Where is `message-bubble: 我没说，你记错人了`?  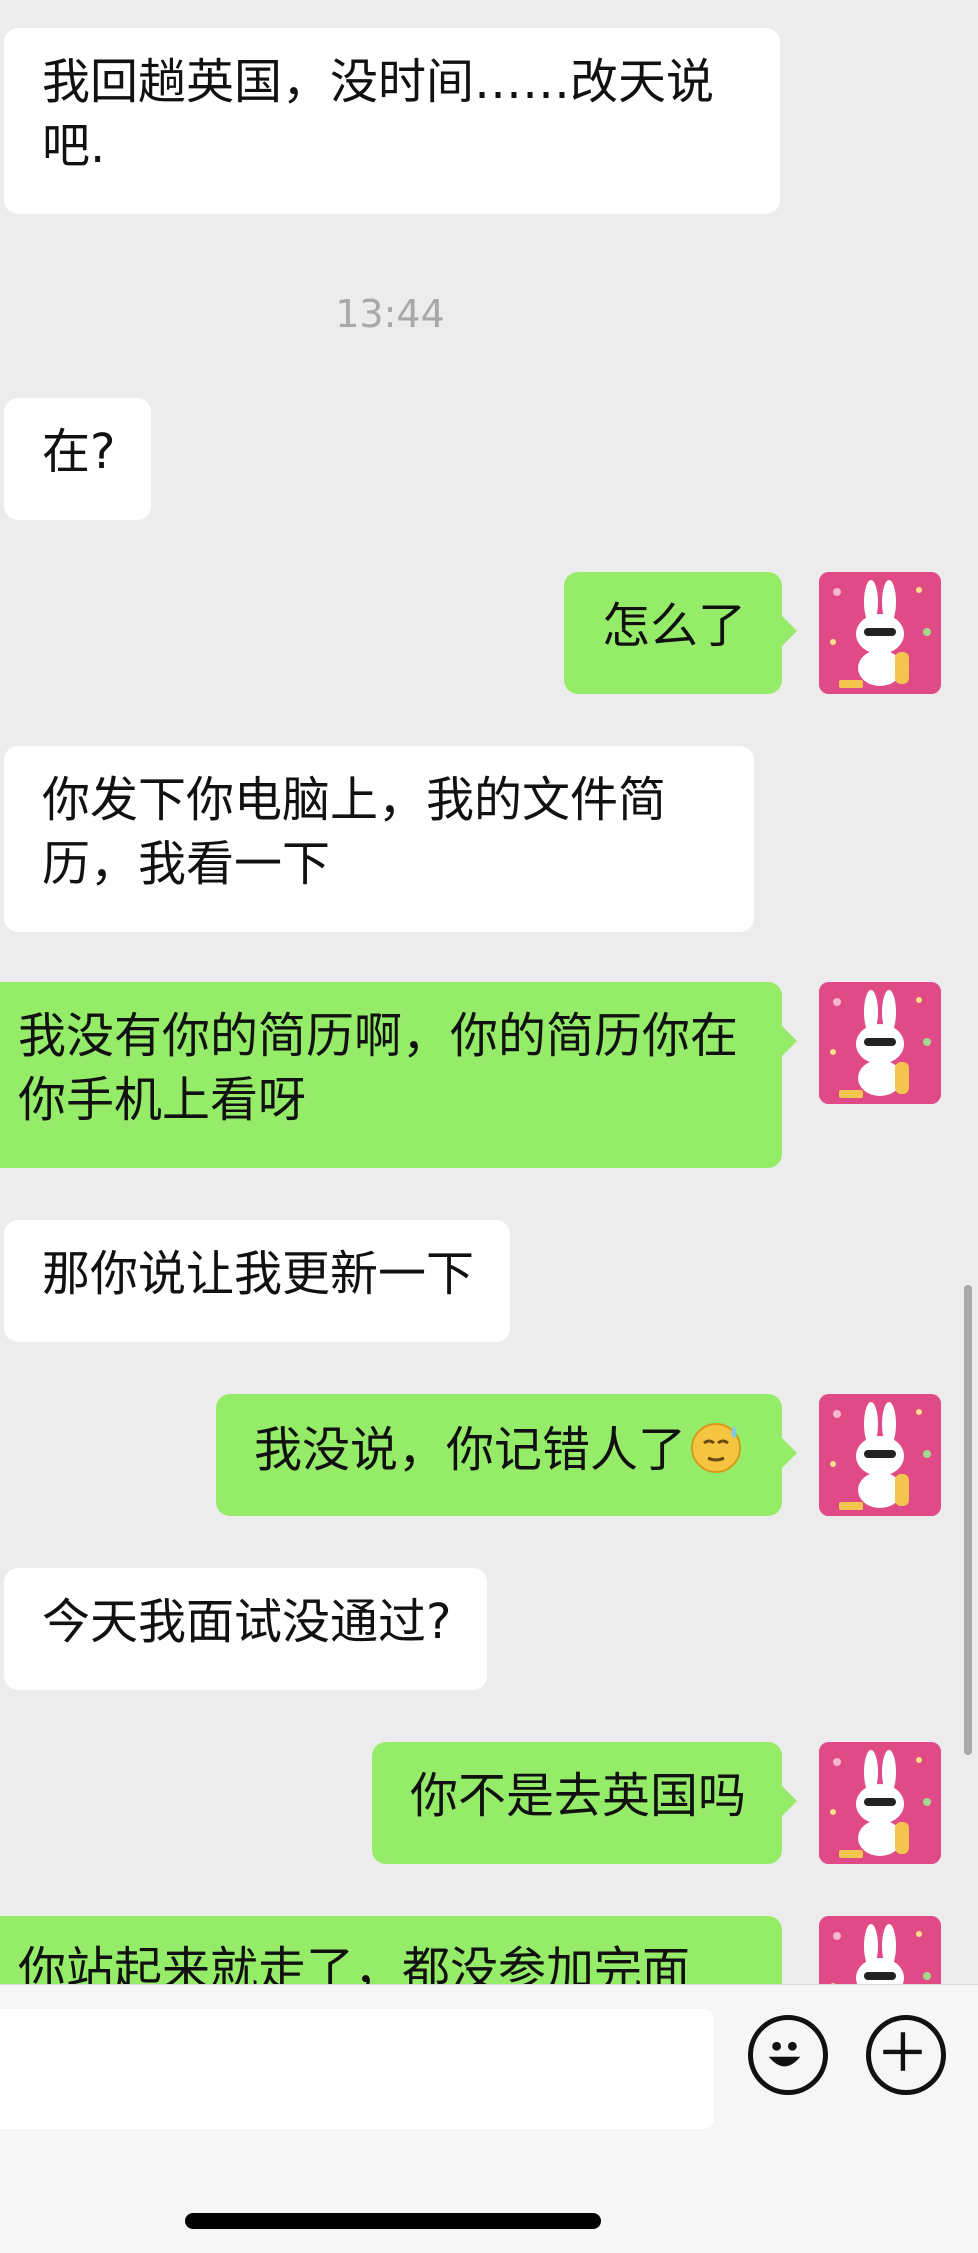
message-bubble: 我没说，你记错人了 is located at coordinates (506, 1455).